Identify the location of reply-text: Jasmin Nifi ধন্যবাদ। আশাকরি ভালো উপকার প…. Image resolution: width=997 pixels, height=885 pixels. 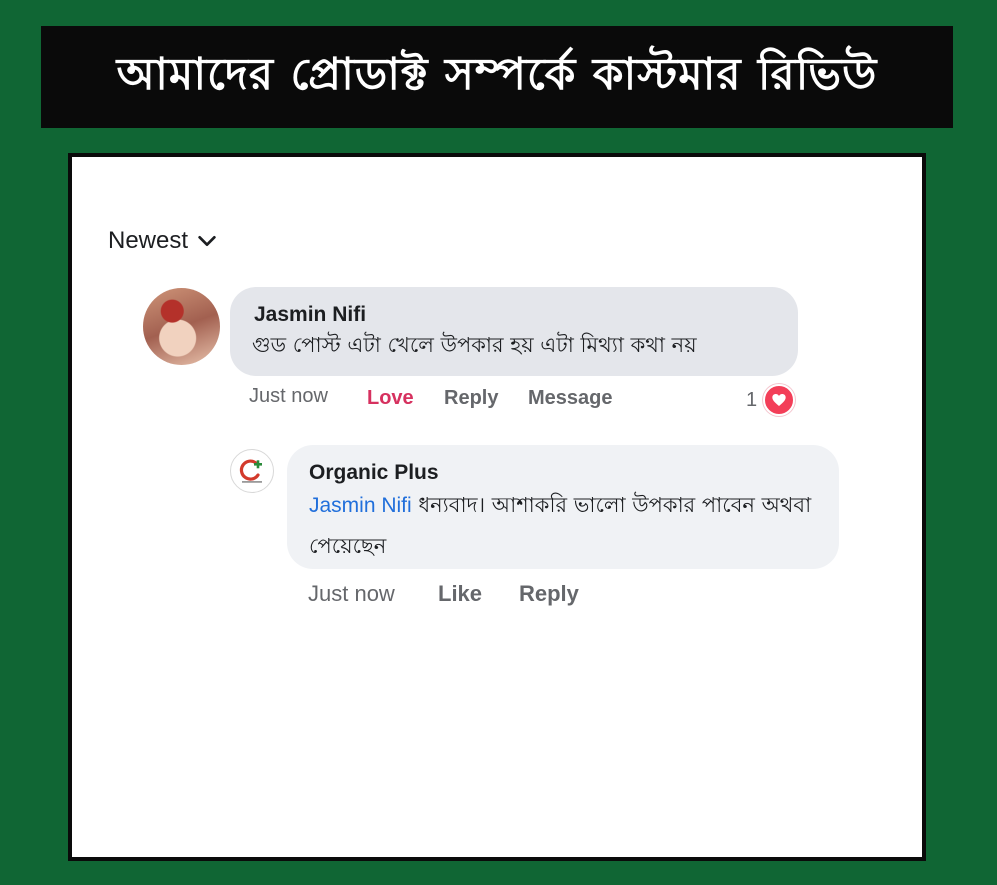
(569, 525).